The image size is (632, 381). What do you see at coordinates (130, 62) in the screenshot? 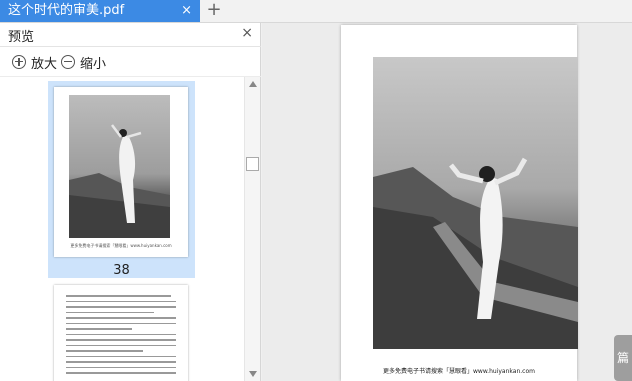
I see `zoom-toolbar: 放大 缩小` at bounding box center [130, 62].